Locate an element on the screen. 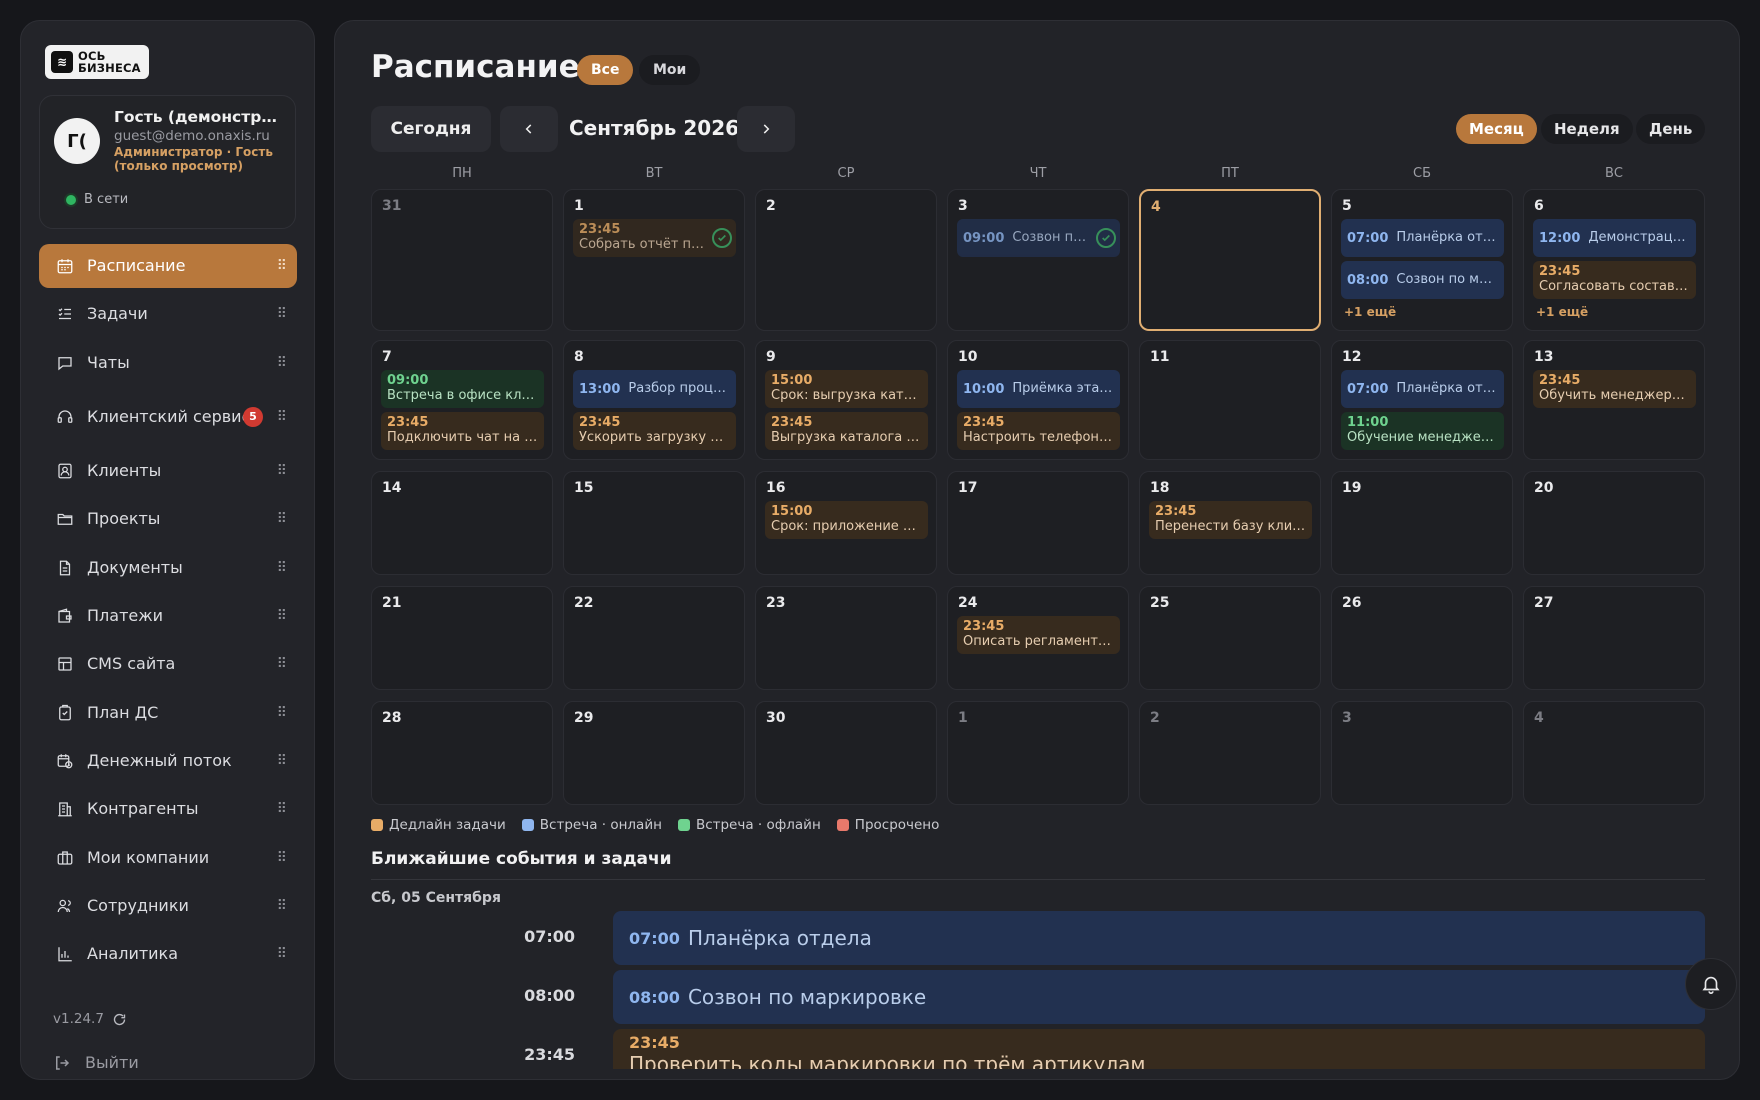  calendar-event: 09:00Встреча в офисе клиента is located at coordinates (462, 389).